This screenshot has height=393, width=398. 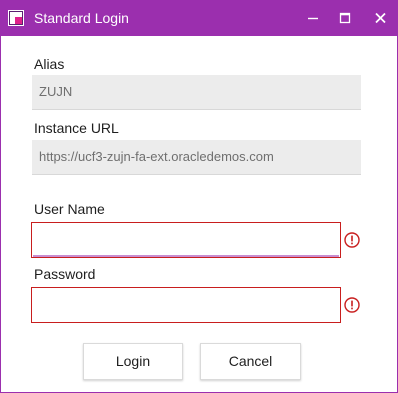 I want to click on instance-url-label: Instance URL, so click(x=76, y=128).